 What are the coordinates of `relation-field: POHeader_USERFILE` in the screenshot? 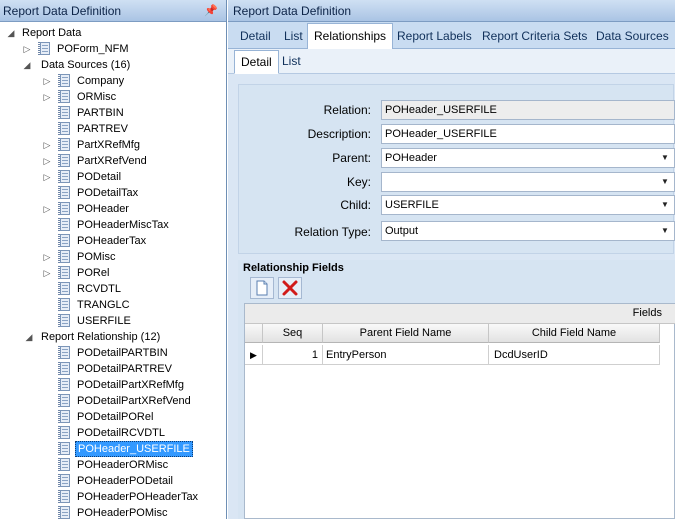 It's located at (528, 110).